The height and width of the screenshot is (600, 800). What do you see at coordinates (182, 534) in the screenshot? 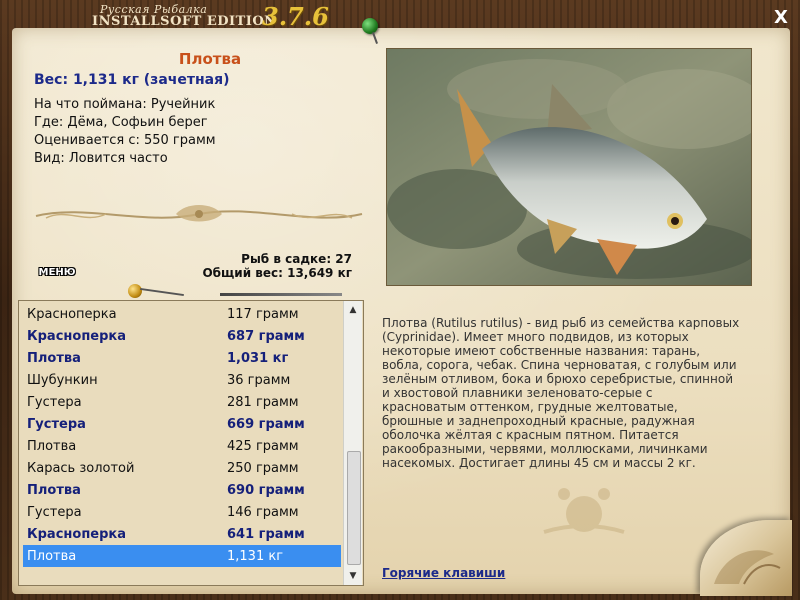
I see `catch-list-row: Красноперка 641 грамм` at bounding box center [182, 534].